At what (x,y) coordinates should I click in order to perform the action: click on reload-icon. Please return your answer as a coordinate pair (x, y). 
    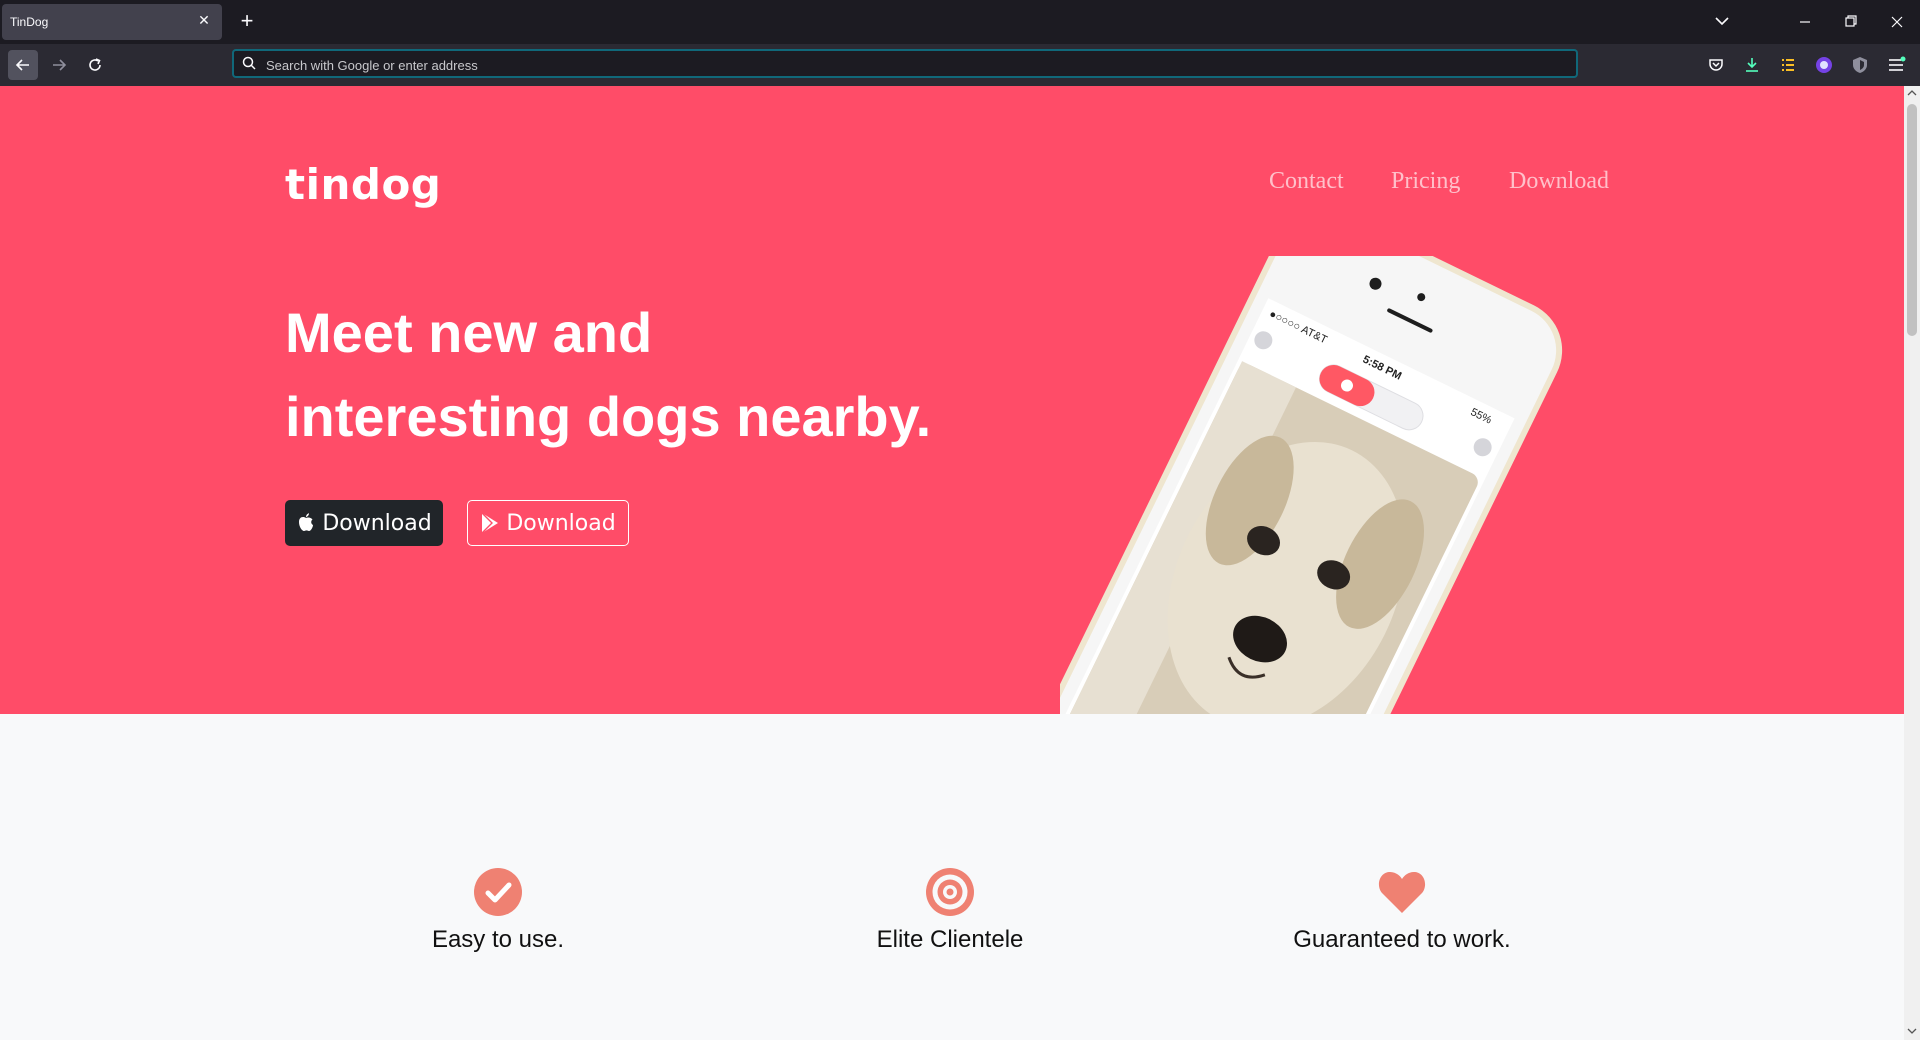
    Looking at the image, I should click on (95, 64).